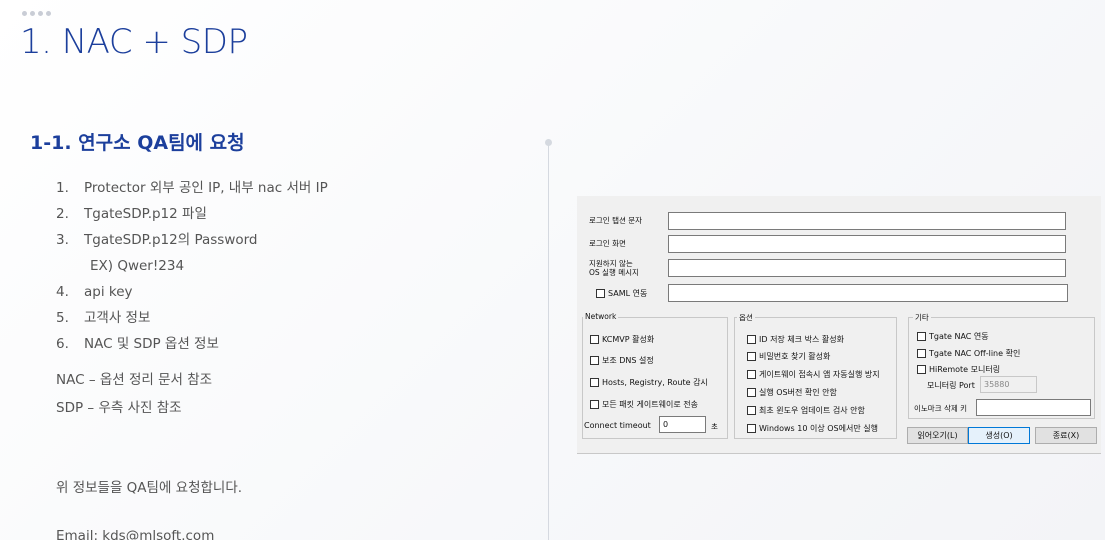  Describe the element at coordinates (614, 268) in the screenshot. I see `unsupported-os-label: 지원하지 않는 OS 실행 메시지` at that location.